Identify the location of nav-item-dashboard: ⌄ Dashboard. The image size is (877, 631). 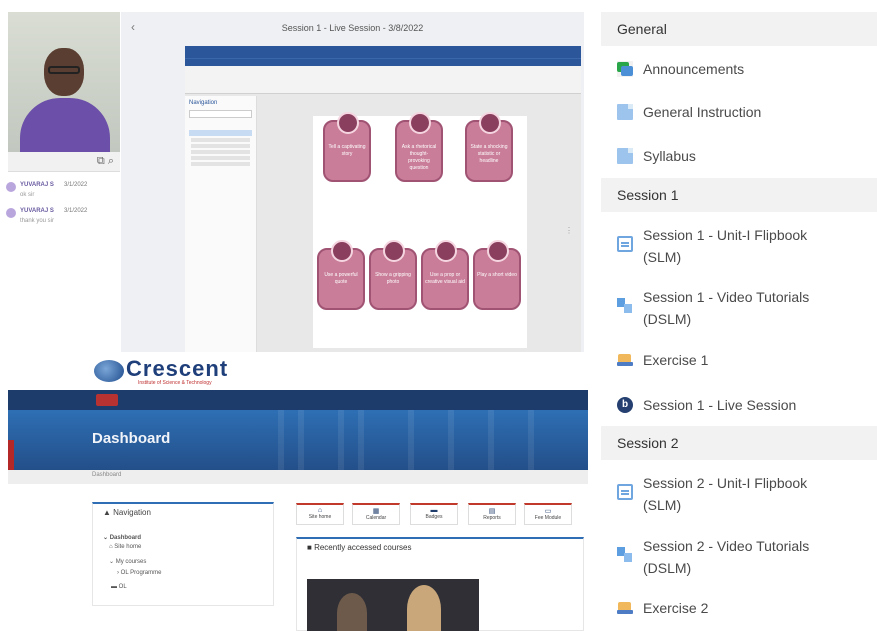
(122, 537).